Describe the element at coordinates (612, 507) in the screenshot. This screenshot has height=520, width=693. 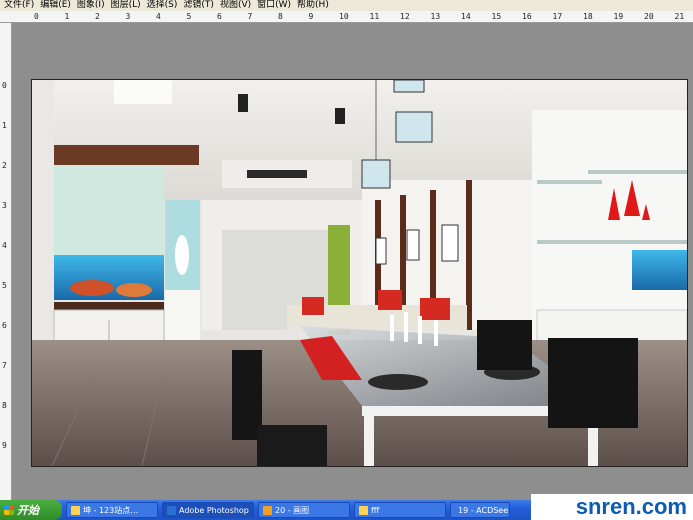
I see `watermark-logo: snren.com` at that location.